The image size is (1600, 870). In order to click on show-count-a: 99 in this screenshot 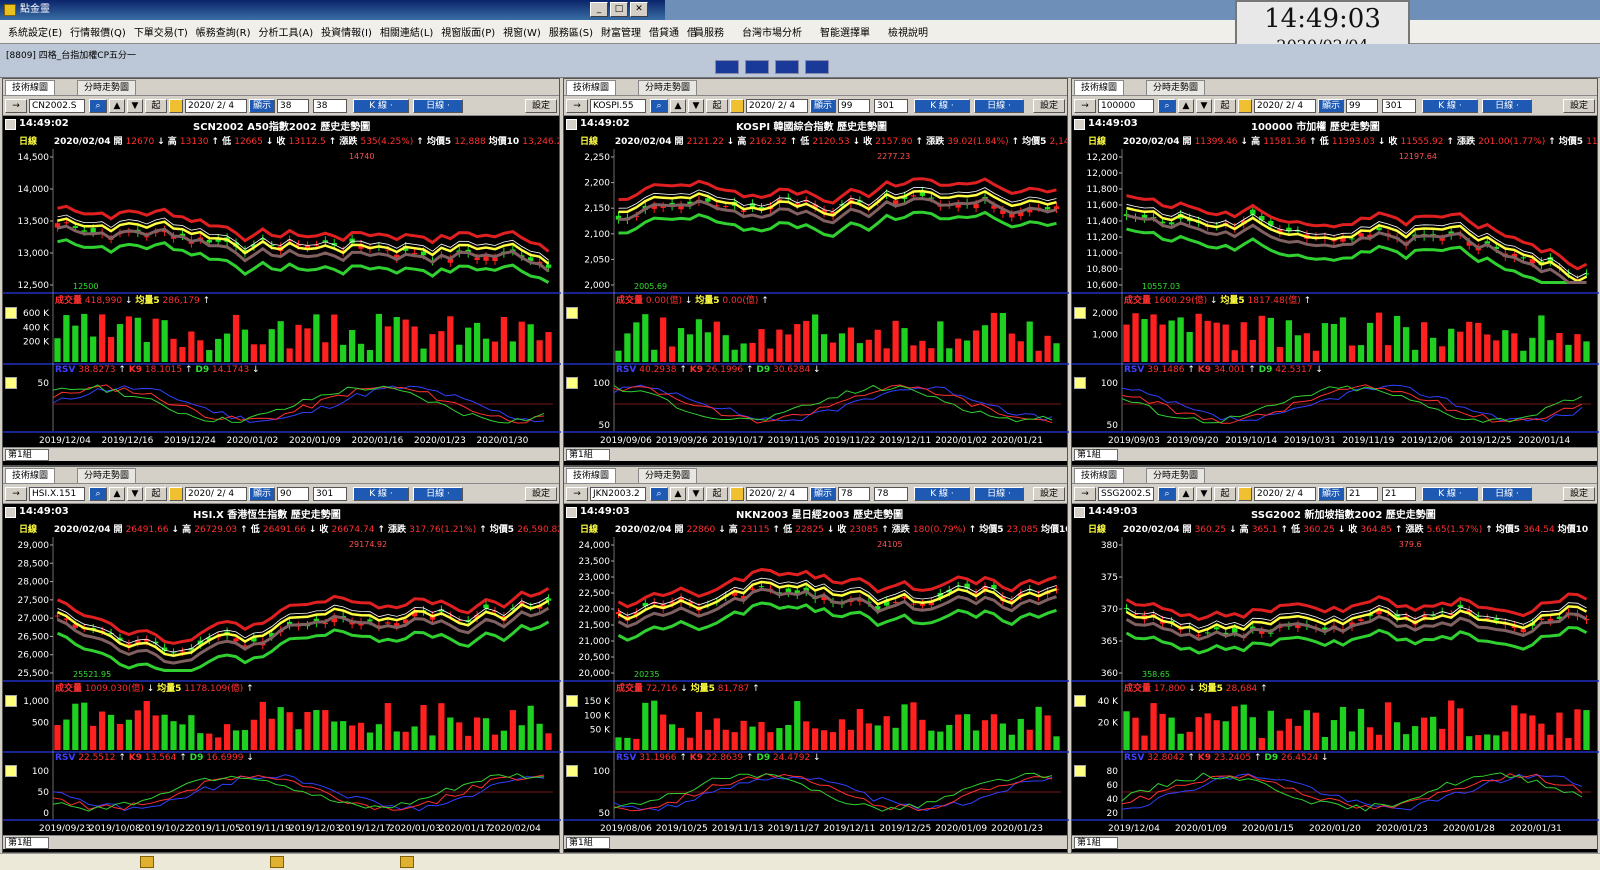, I will do `click(1362, 106)`.